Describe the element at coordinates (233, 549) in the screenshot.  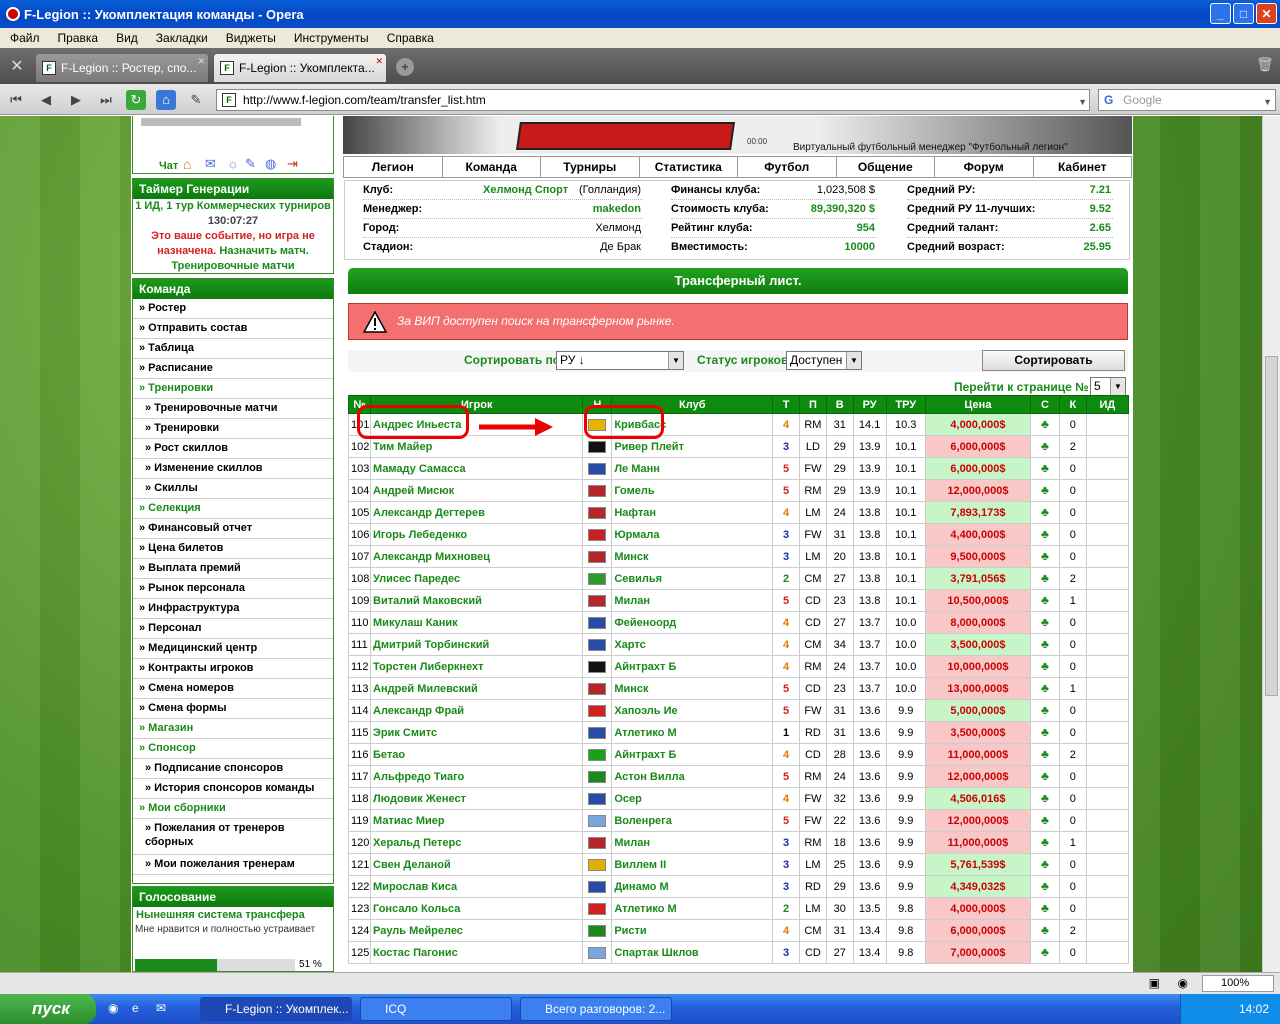
I see `sidebar-item: » Цена билетов` at that location.